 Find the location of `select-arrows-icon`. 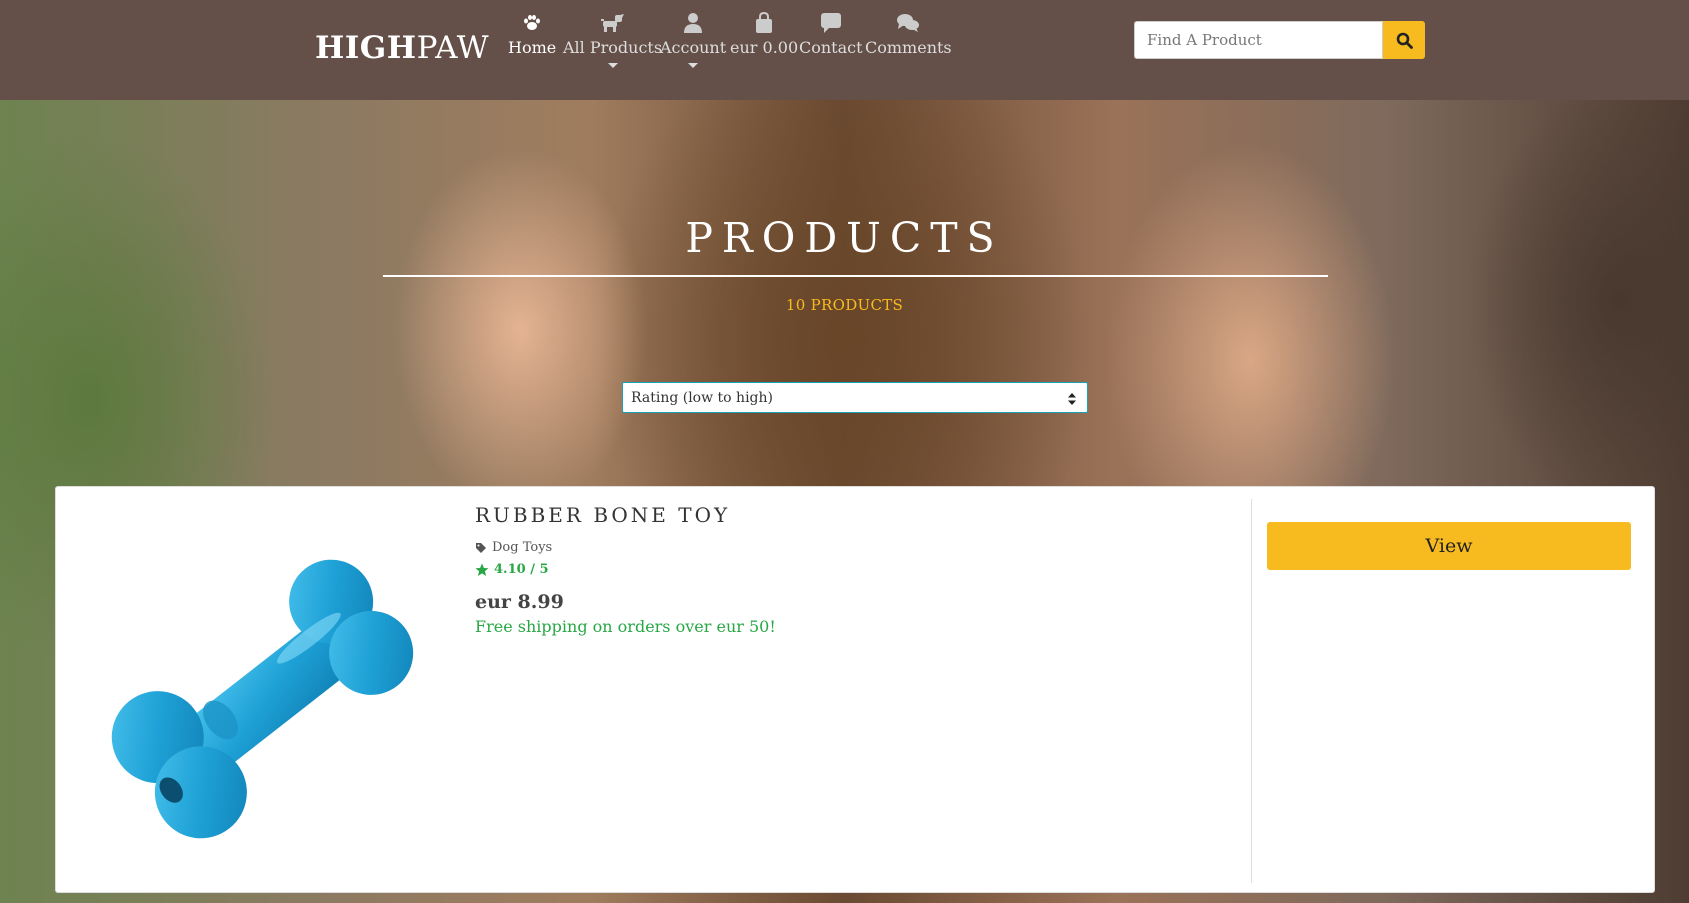

select-arrows-icon is located at coordinates (1072, 399).